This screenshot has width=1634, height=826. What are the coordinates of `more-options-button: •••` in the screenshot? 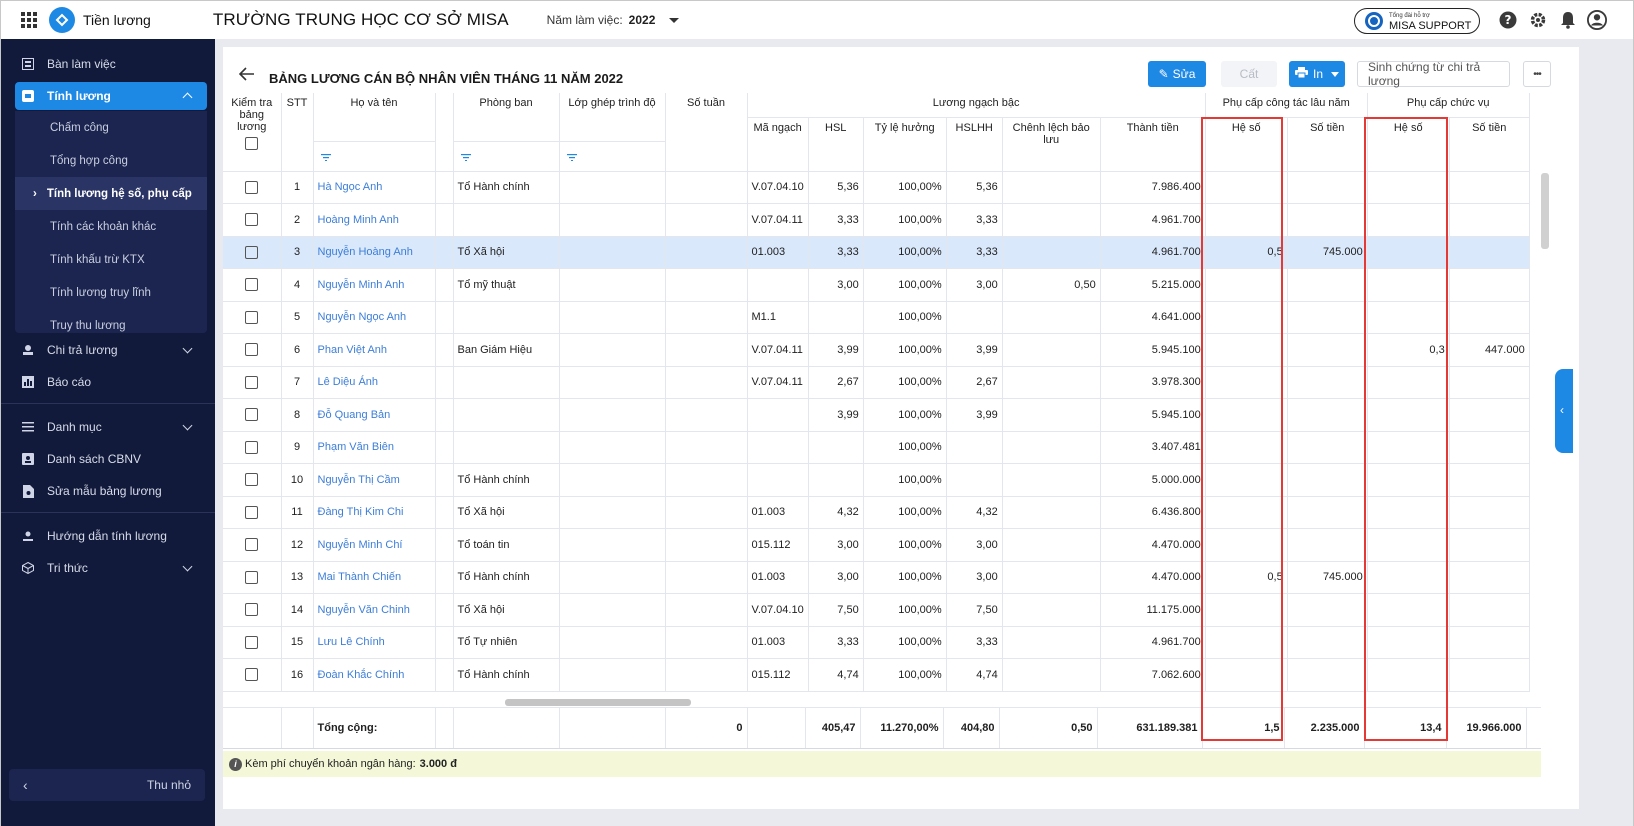 It's located at (1537, 74).